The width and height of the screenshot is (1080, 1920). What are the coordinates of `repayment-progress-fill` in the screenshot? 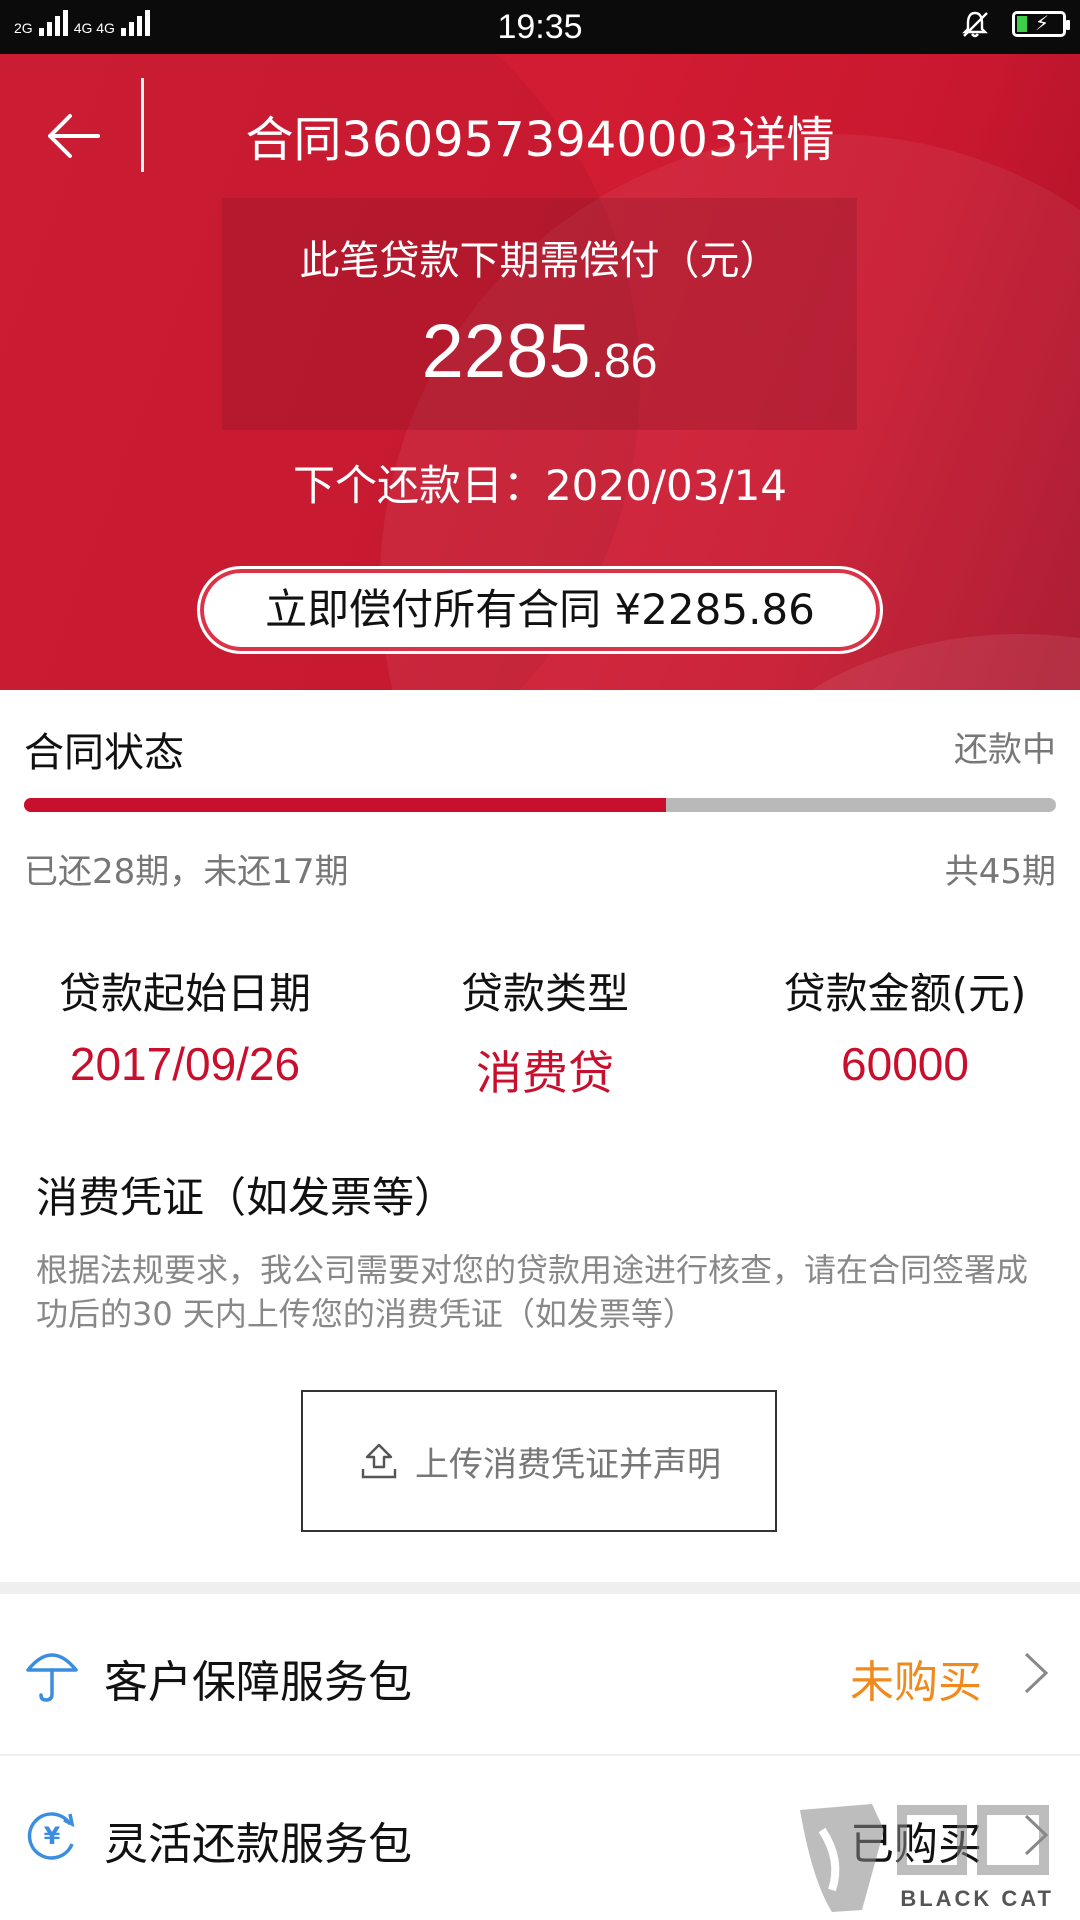 It's located at (345, 805).